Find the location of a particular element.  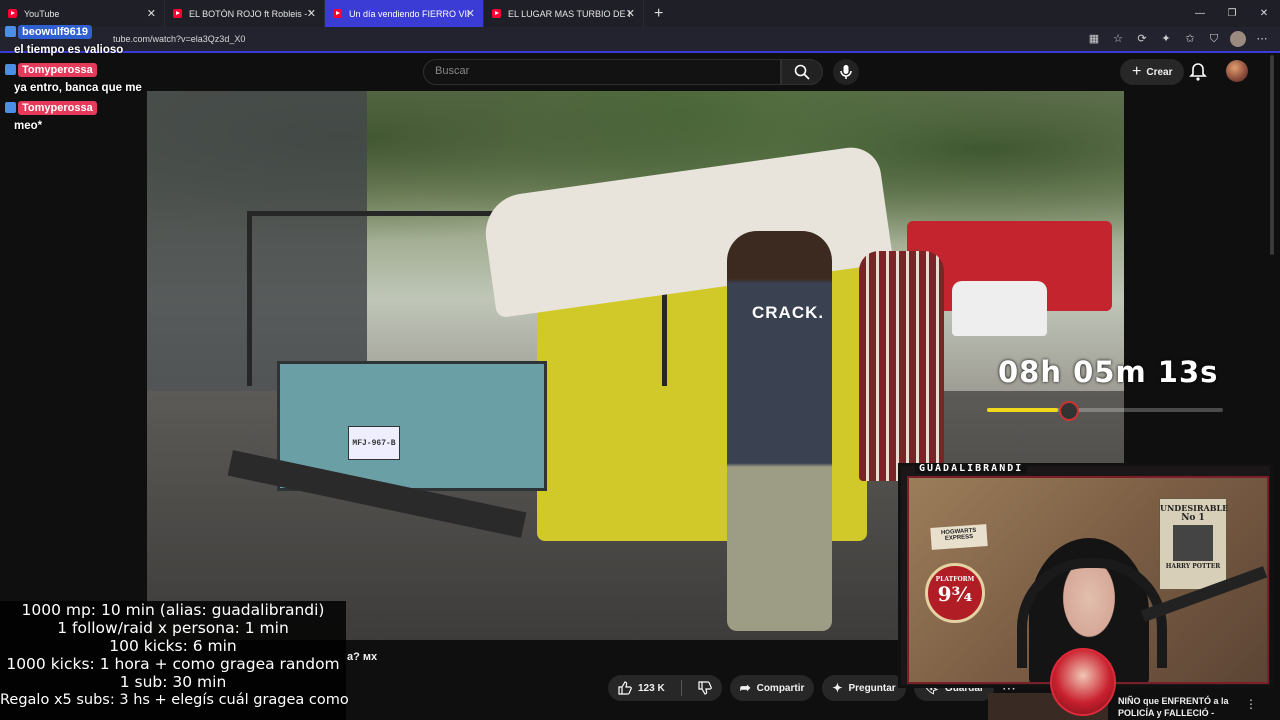

video-title: a? мх is located at coordinates (362, 657).